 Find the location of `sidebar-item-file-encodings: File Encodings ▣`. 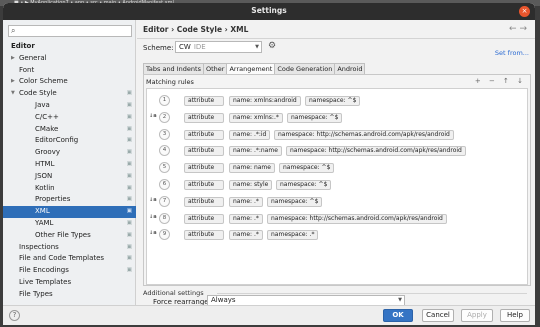

sidebar-item-file-encodings: File Encodings ▣ is located at coordinates (69, 271).